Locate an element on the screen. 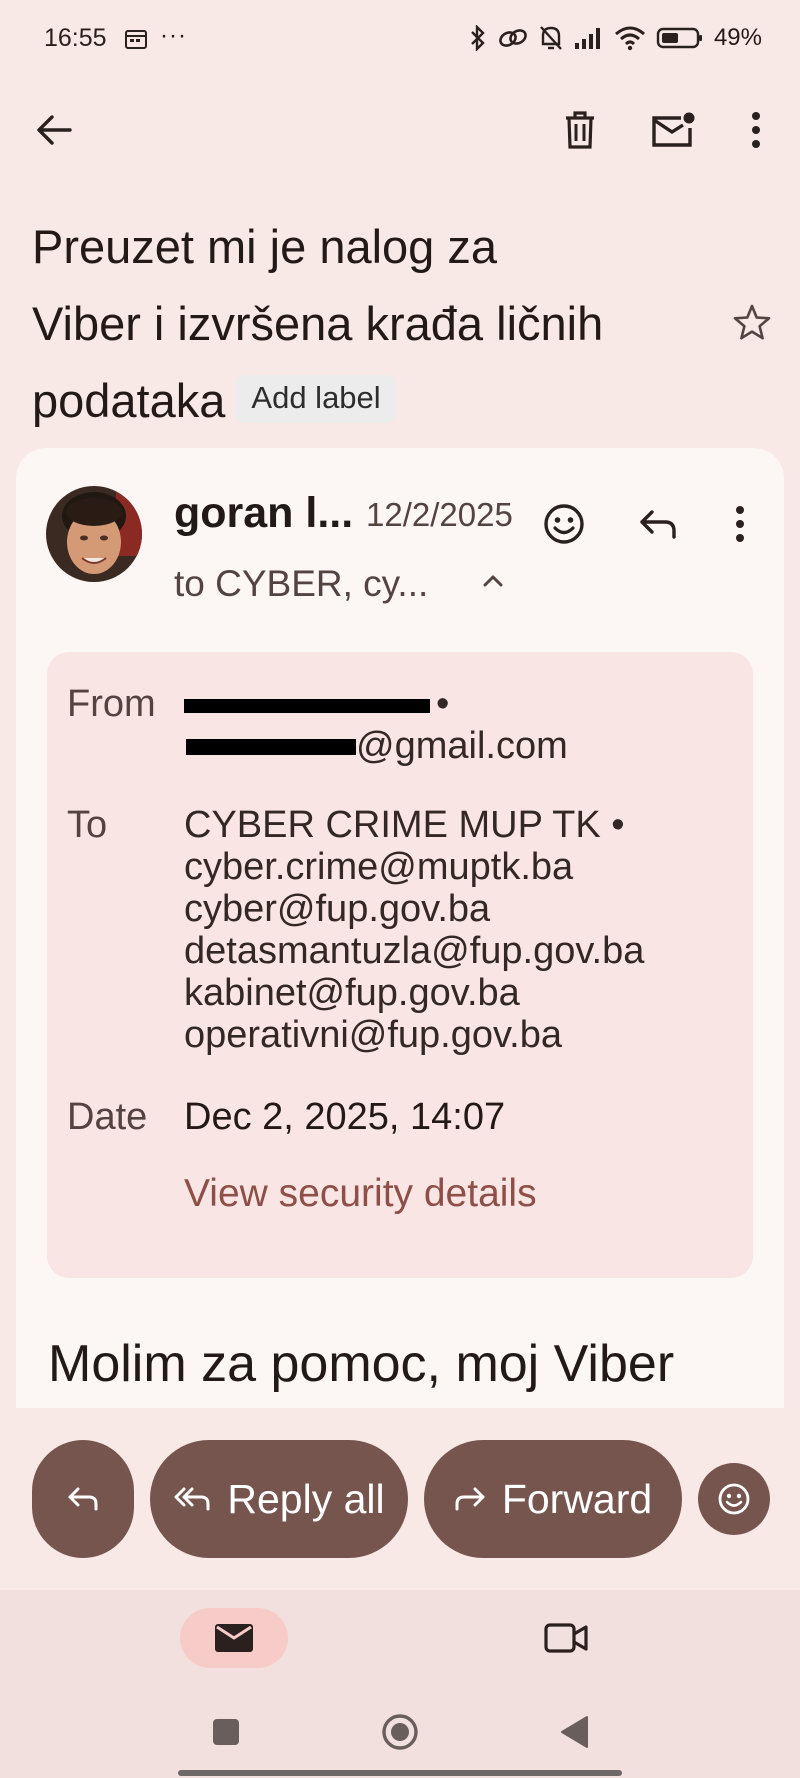  trash-icon is located at coordinates (580, 130).